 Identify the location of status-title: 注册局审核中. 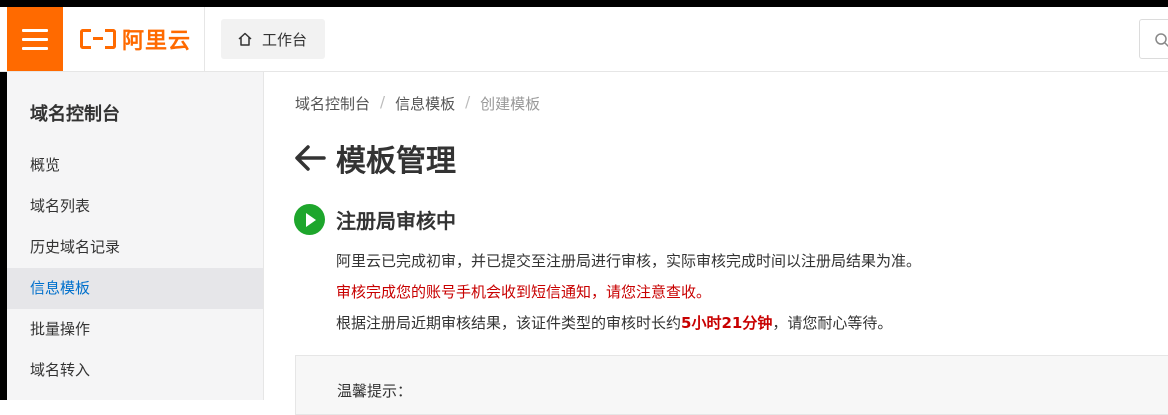
(396, 221).